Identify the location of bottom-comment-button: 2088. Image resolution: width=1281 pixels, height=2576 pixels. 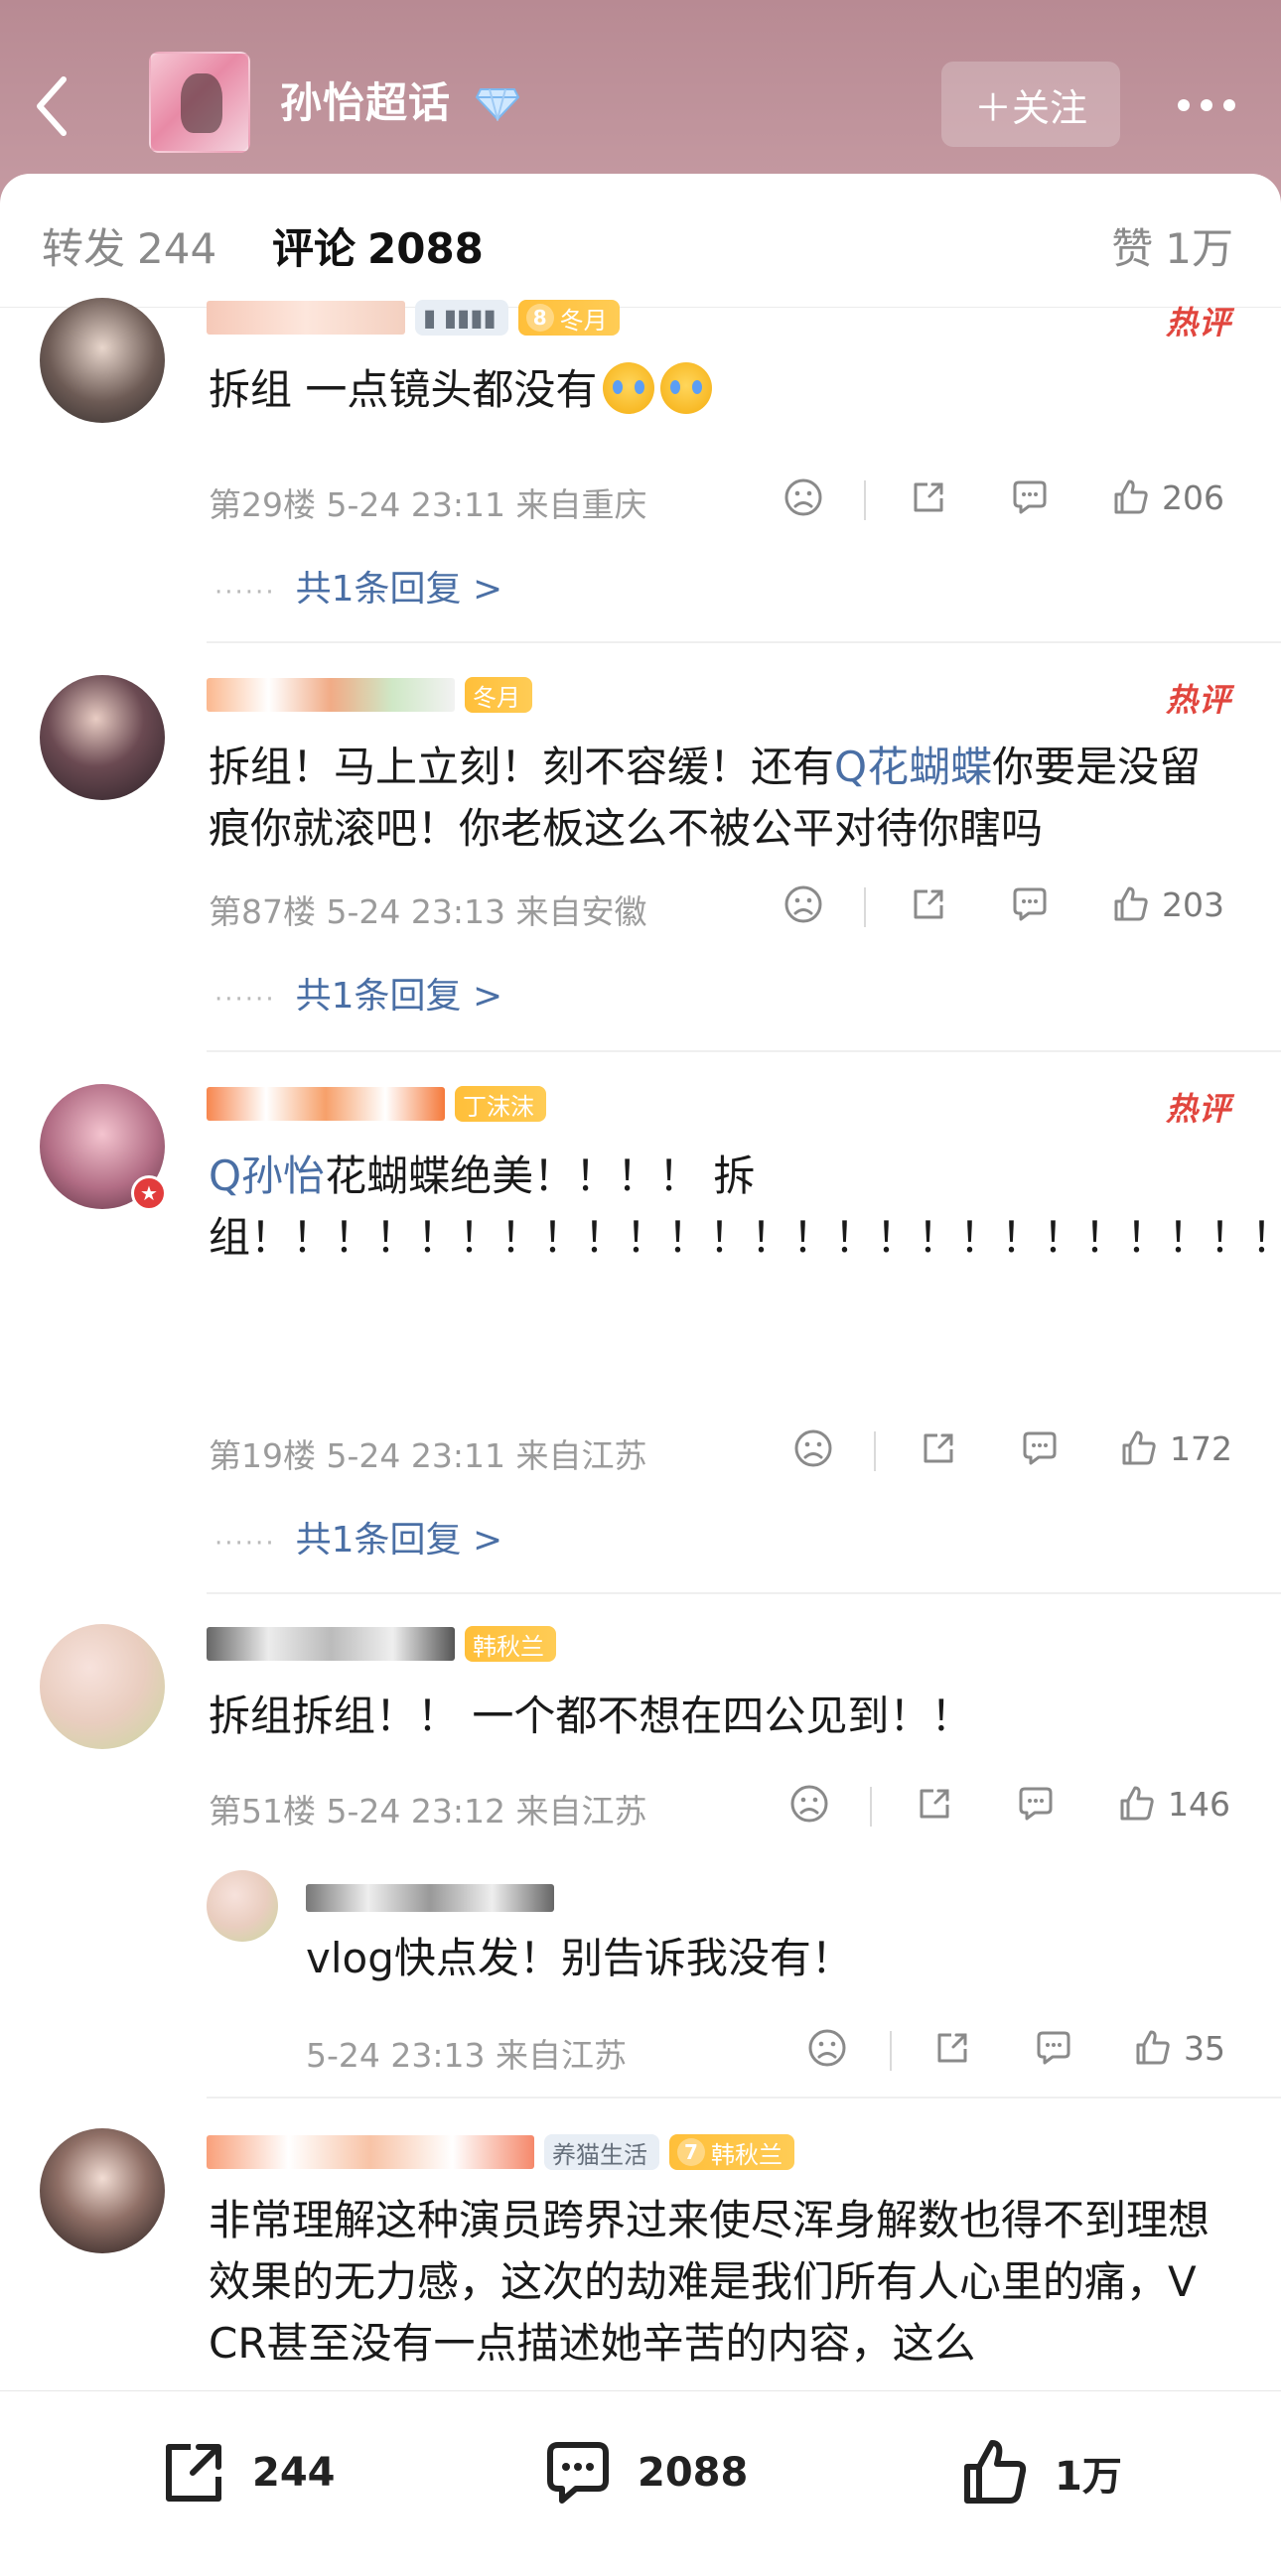
(644, 2473).